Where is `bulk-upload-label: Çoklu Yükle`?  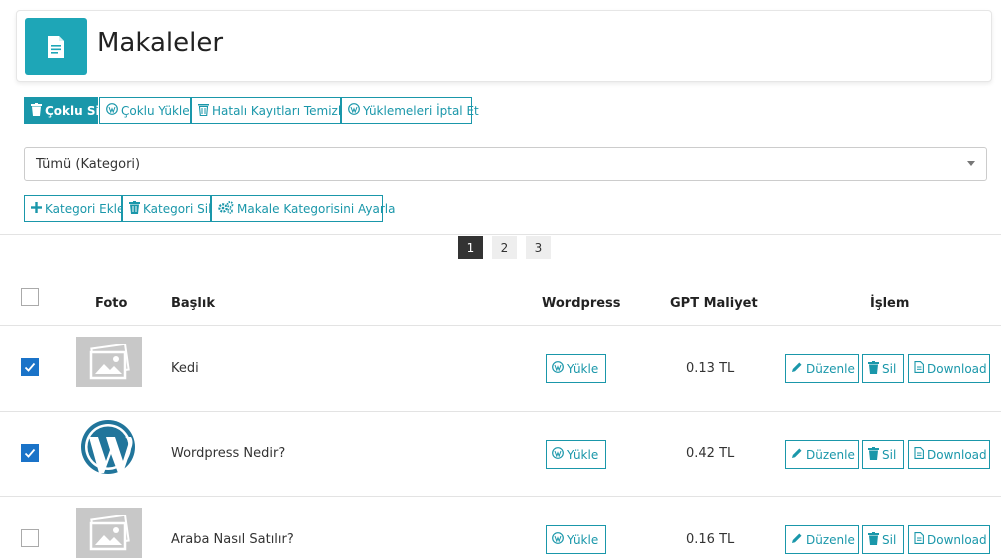 bulk-upload-label: Çoklu Yükle is located at coordinates (155, 110).